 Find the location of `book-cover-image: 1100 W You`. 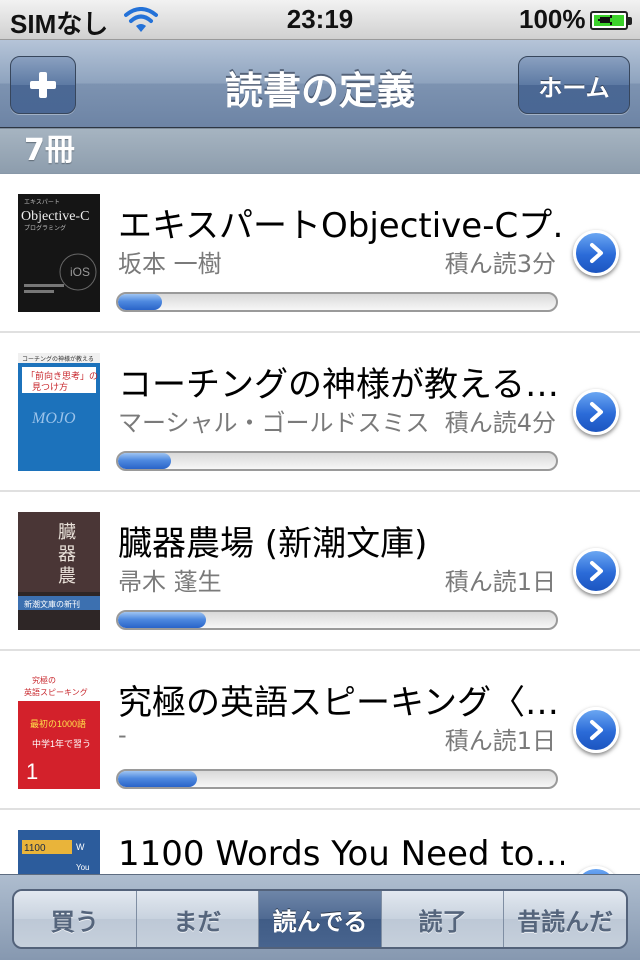

book-cover-image: 1100 W You is located at coordinates (59, 852).